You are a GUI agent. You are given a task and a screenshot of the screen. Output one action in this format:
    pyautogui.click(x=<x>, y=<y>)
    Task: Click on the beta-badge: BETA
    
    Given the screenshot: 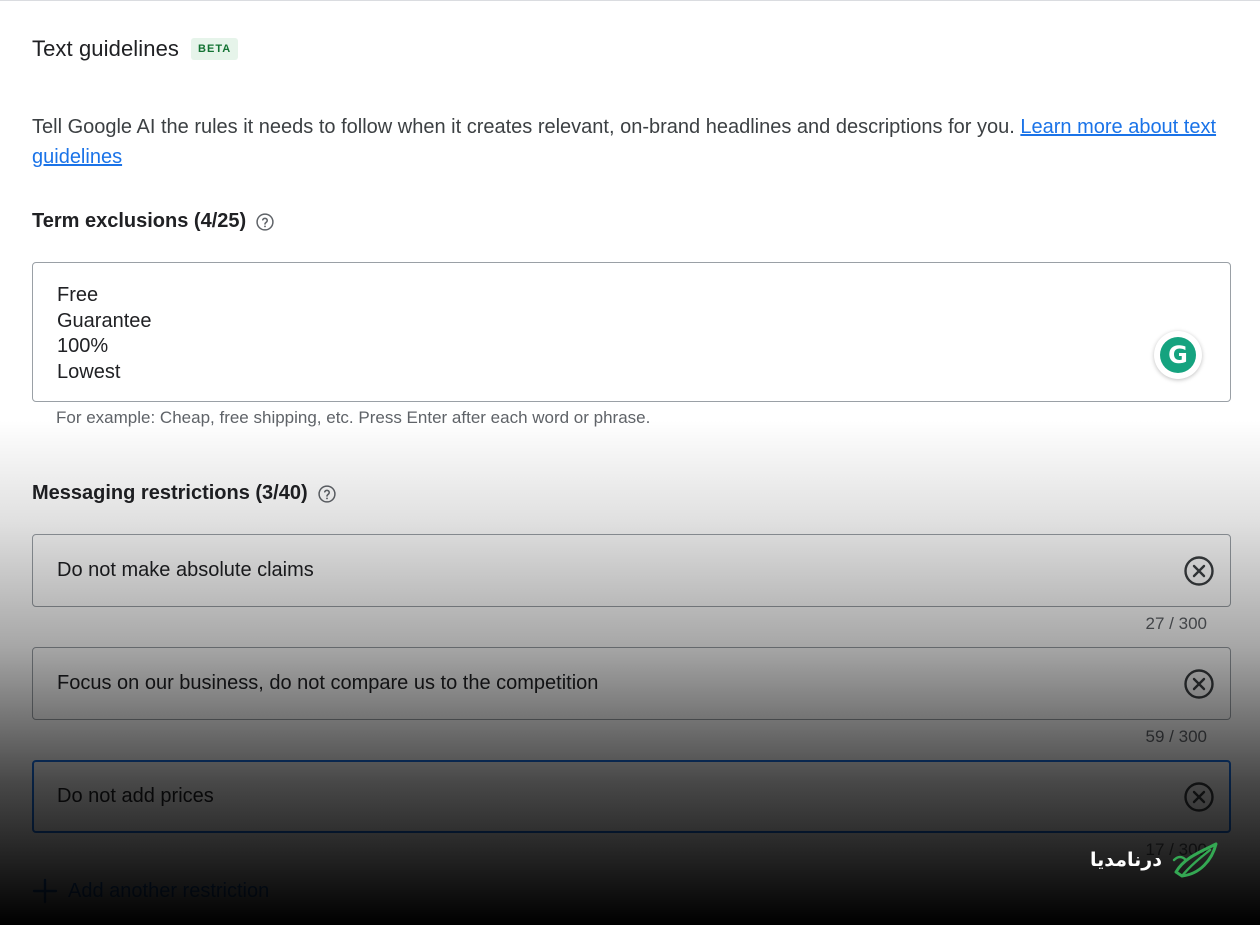 What is the action you would take?
    pyautogui.click(x=215, y=49)
    